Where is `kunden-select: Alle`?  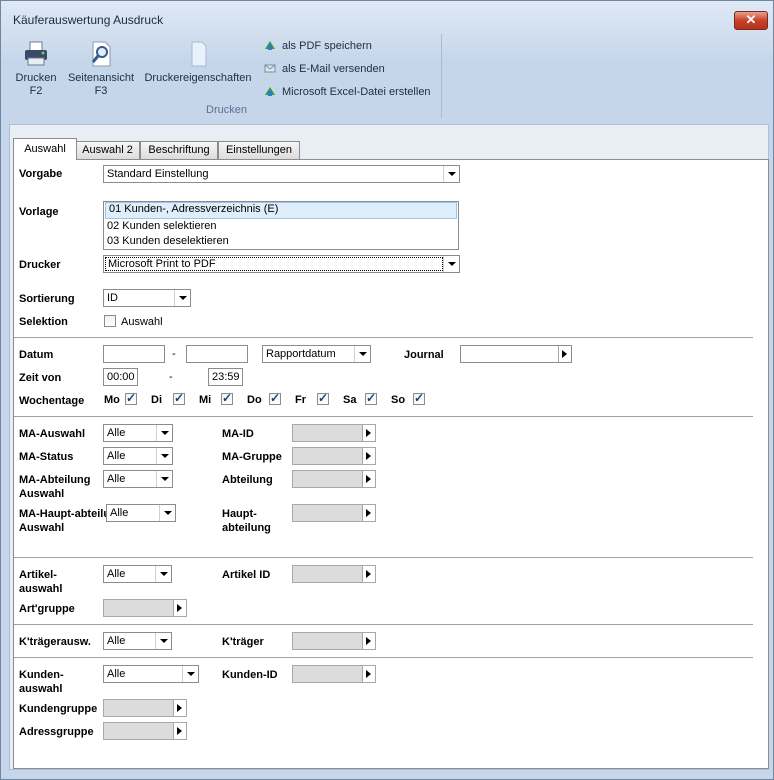
kunden-select: Alle is located at coordinates (151, 674).